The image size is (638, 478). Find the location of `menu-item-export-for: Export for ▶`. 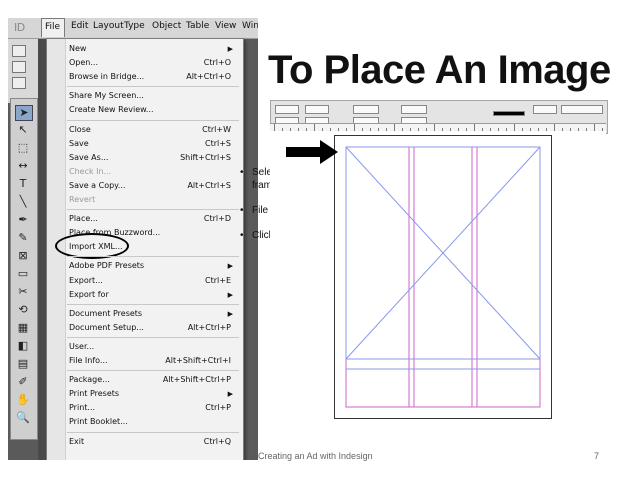

menu-item-export-for: Export for ▶ is located at coordinates (151, 295).